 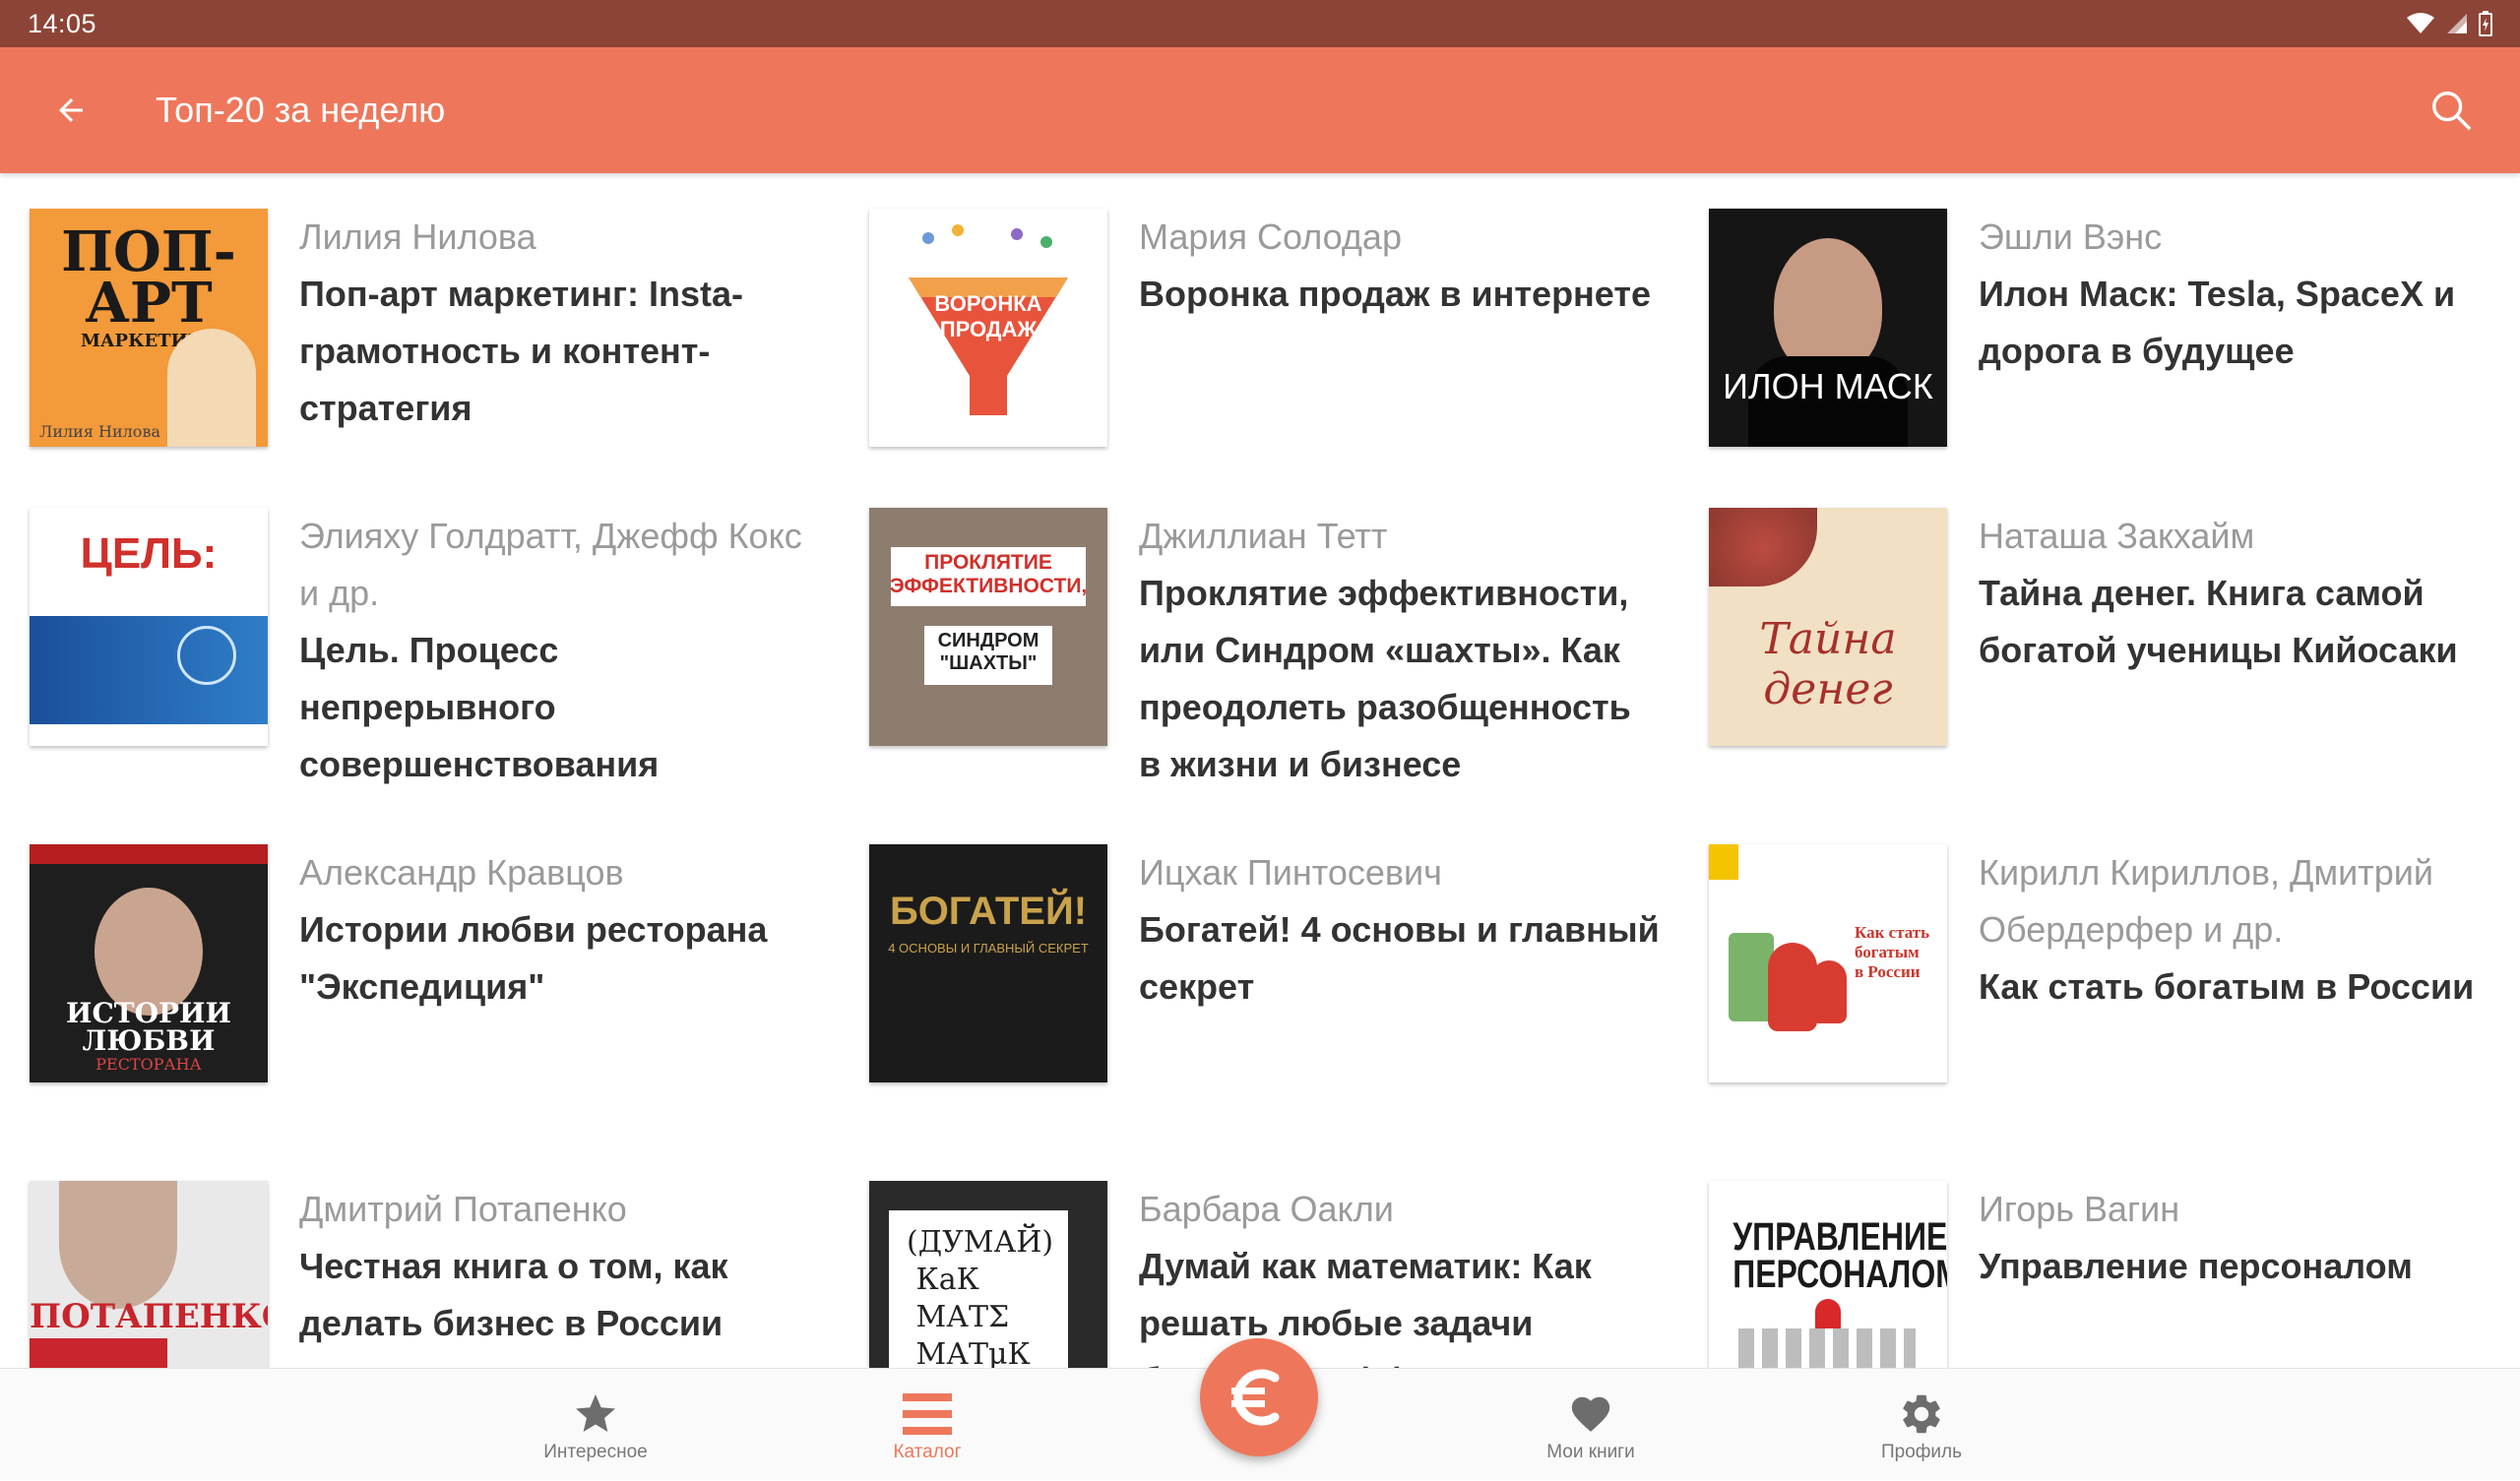 I want to click on status-bar: 14:05, so click(x=1260, y=23).